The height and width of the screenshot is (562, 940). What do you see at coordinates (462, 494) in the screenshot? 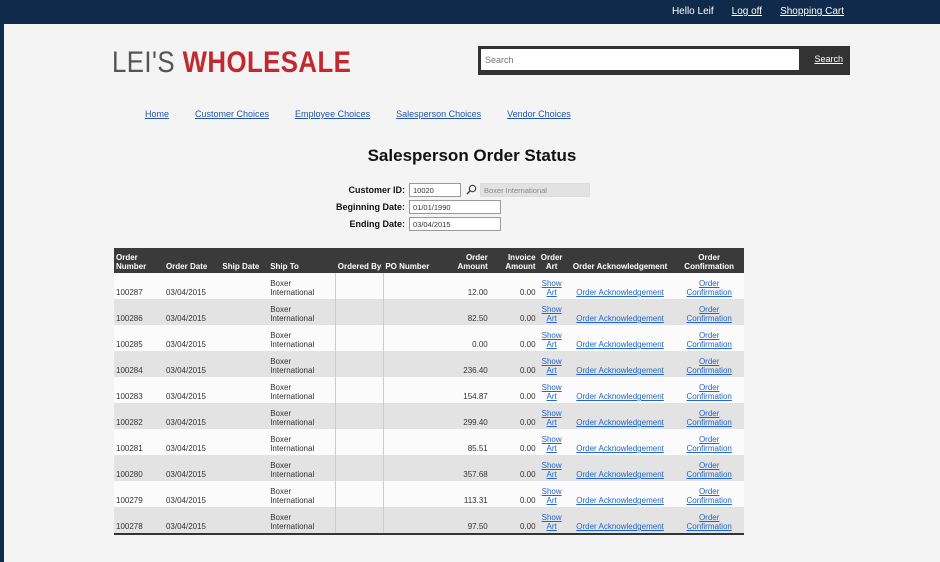
I see `cell-order-amount: 113.31` at bounding box center [462, 494].